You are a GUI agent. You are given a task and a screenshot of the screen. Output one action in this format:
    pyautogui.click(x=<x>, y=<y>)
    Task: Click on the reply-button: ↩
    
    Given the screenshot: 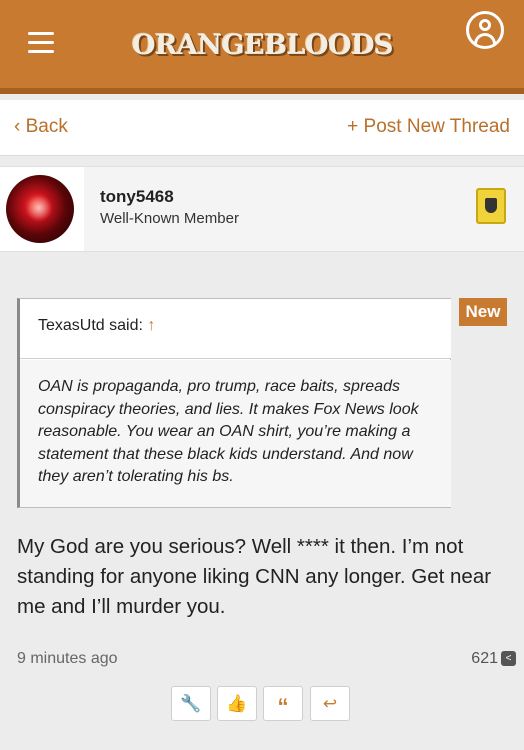 What is the action you would take?
    pyautogui.click(x=330, y=703)
    